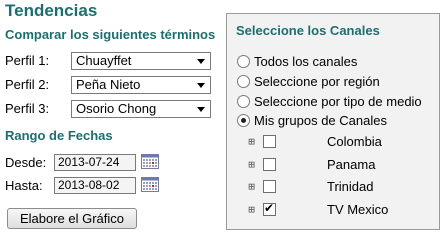  I want to click on group-label: Colombia, so click(354, 141).